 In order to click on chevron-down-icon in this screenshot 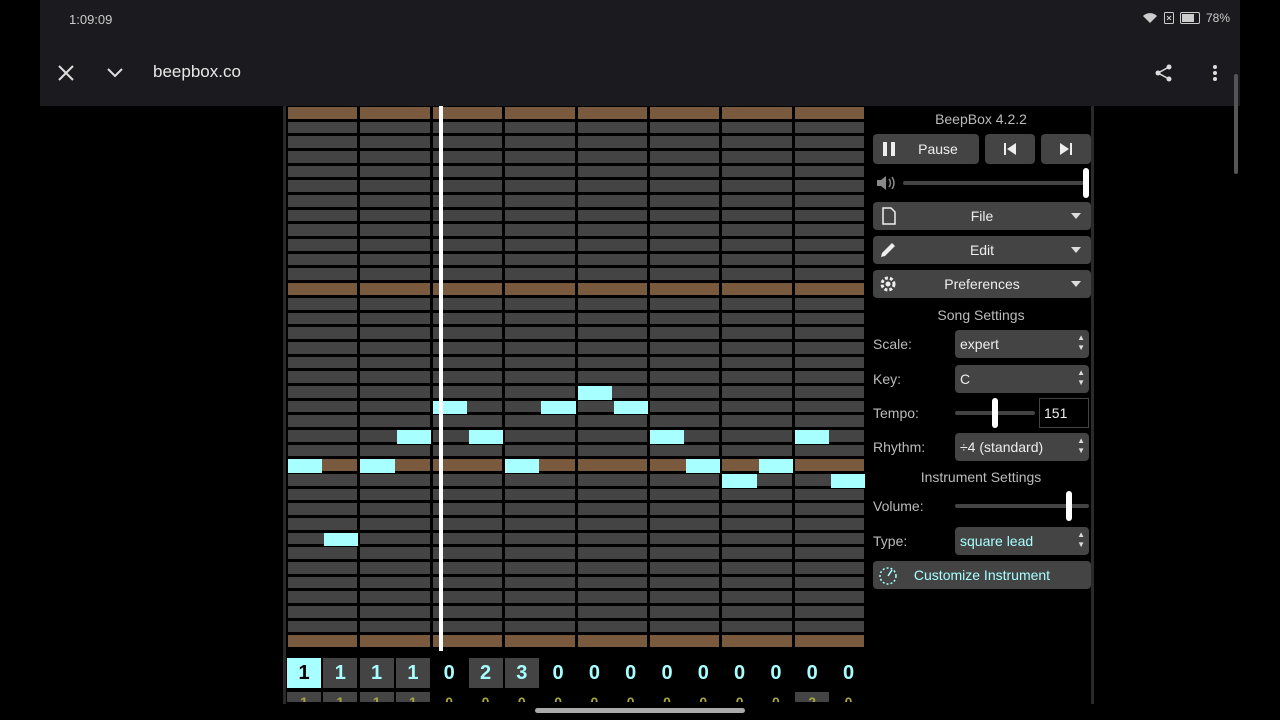, I will do `click(115, 73)`.